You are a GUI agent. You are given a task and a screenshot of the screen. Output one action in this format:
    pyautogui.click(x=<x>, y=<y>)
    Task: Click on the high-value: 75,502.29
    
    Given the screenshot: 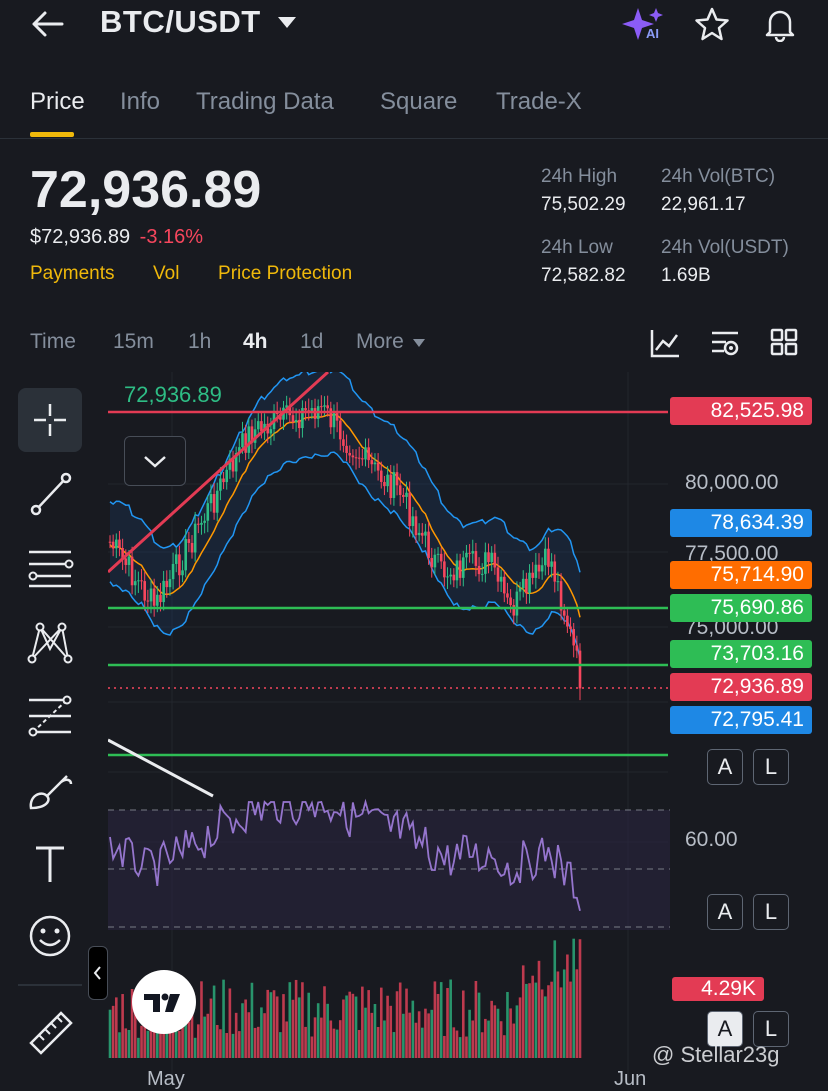 What is the action you would take?
    pyautogui.click(x=583, y=204)
    